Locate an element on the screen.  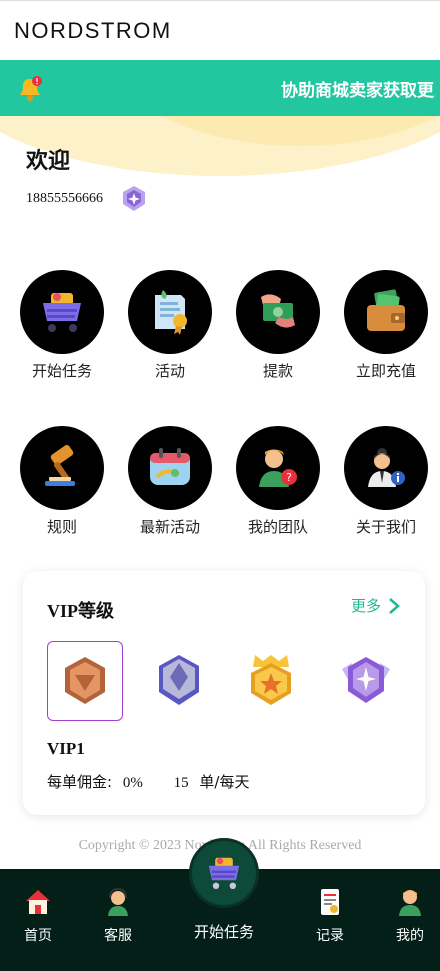
menu-recharge: 立即充值 is located at coordinates (386, 325).